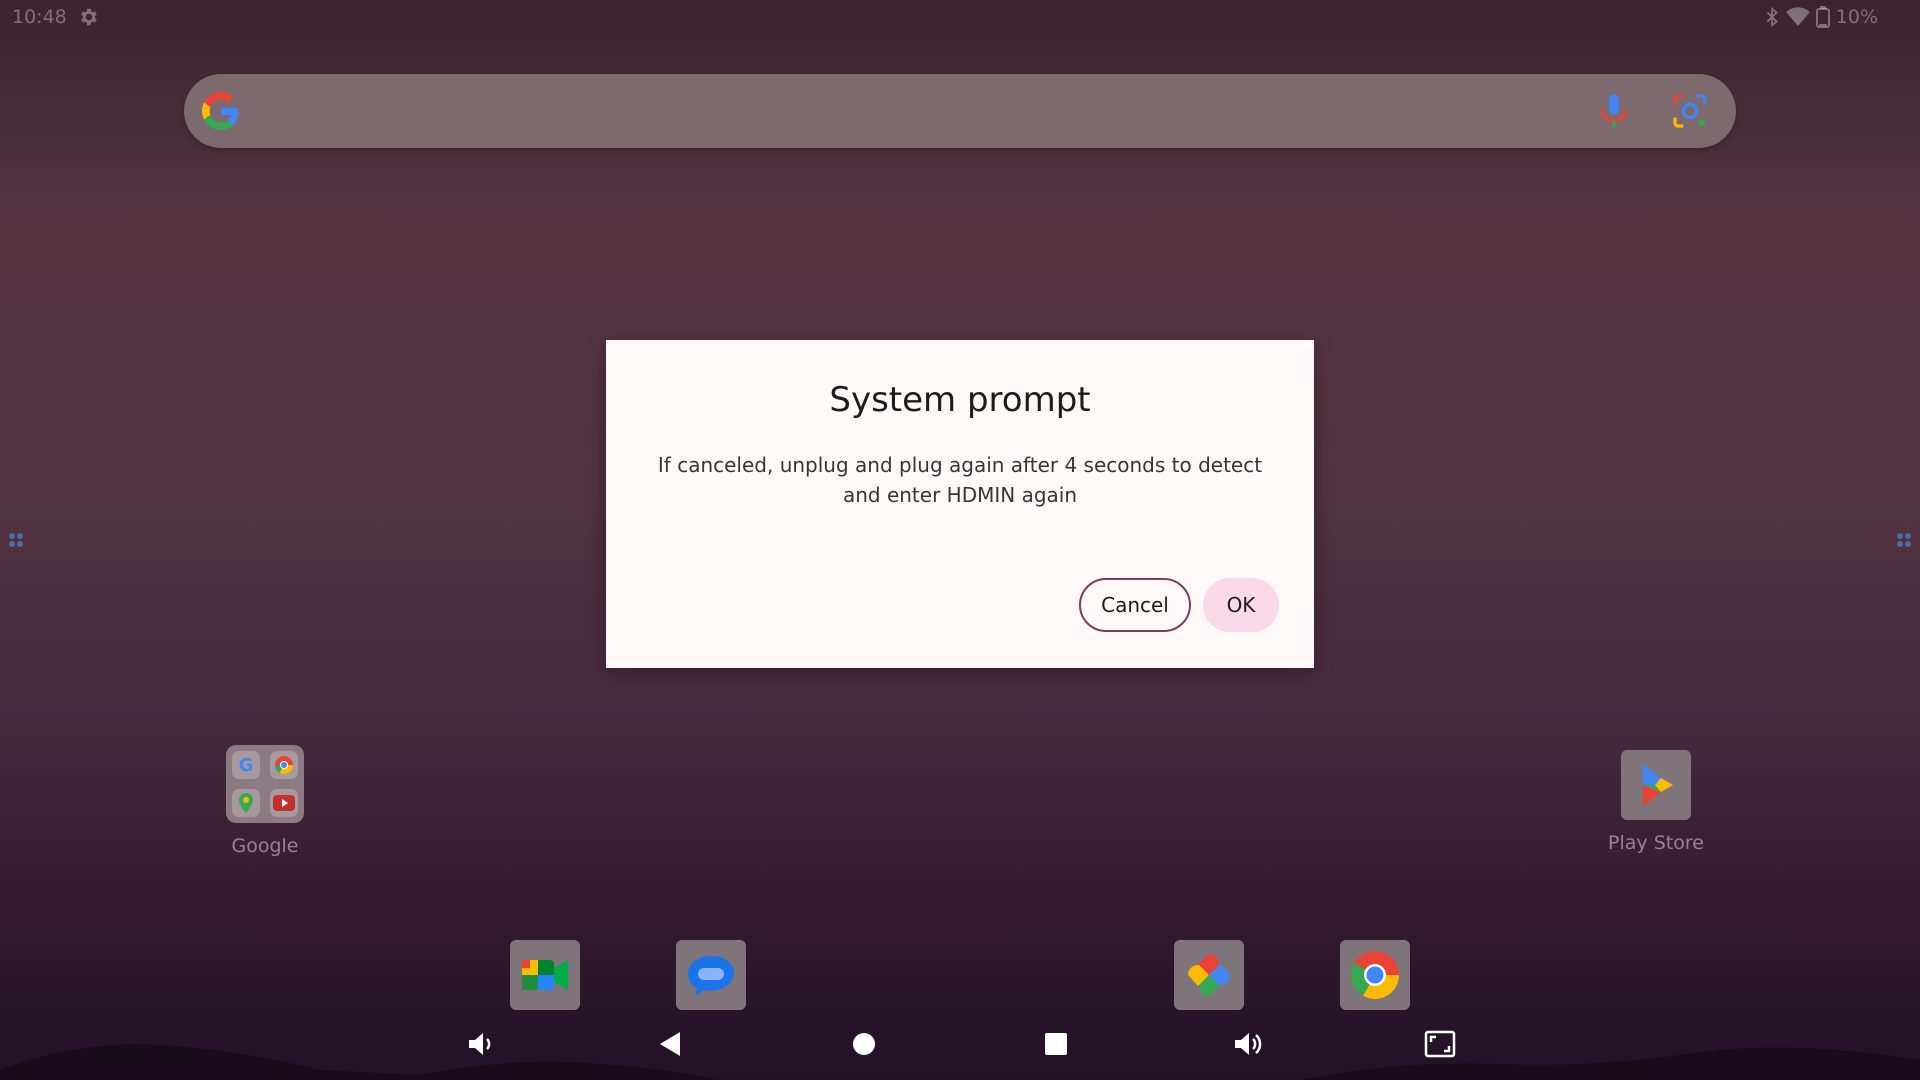  I want to click on google-logo-icon, so click(220, 111).